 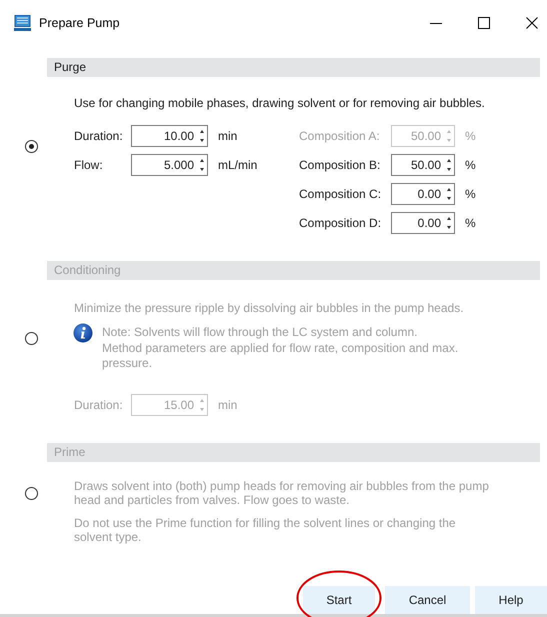 I want to click on dialog-button: Start, so click(x=339, y=600).